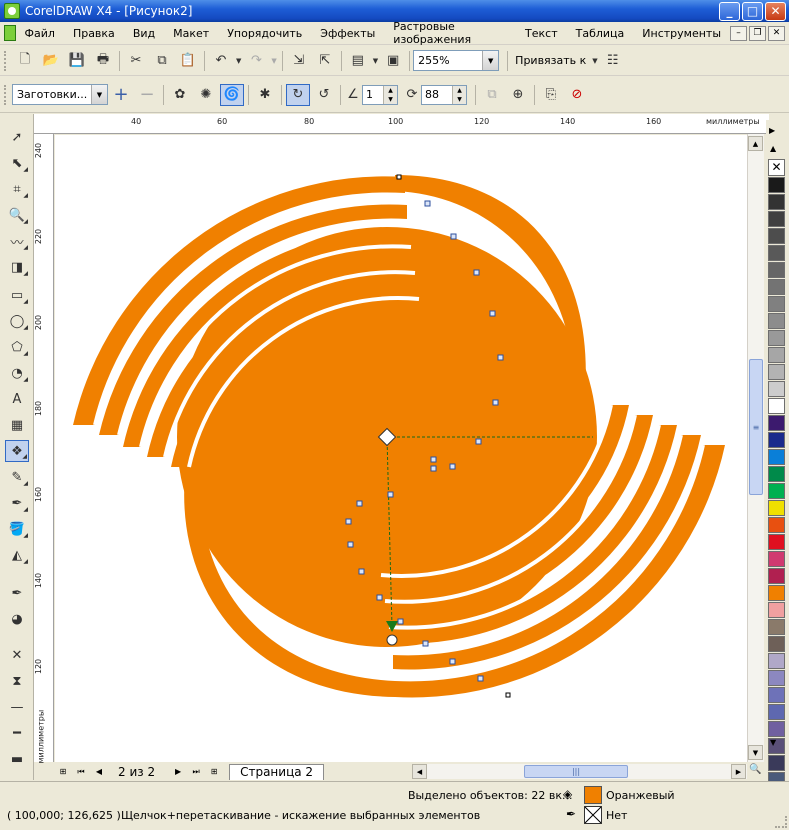 Image resolution: width=789 pixels, height=830 pixels. Describe the element at coordinates (456, 60) in the screenshot. I see `zoom-combo: 255% ▼` at that location.